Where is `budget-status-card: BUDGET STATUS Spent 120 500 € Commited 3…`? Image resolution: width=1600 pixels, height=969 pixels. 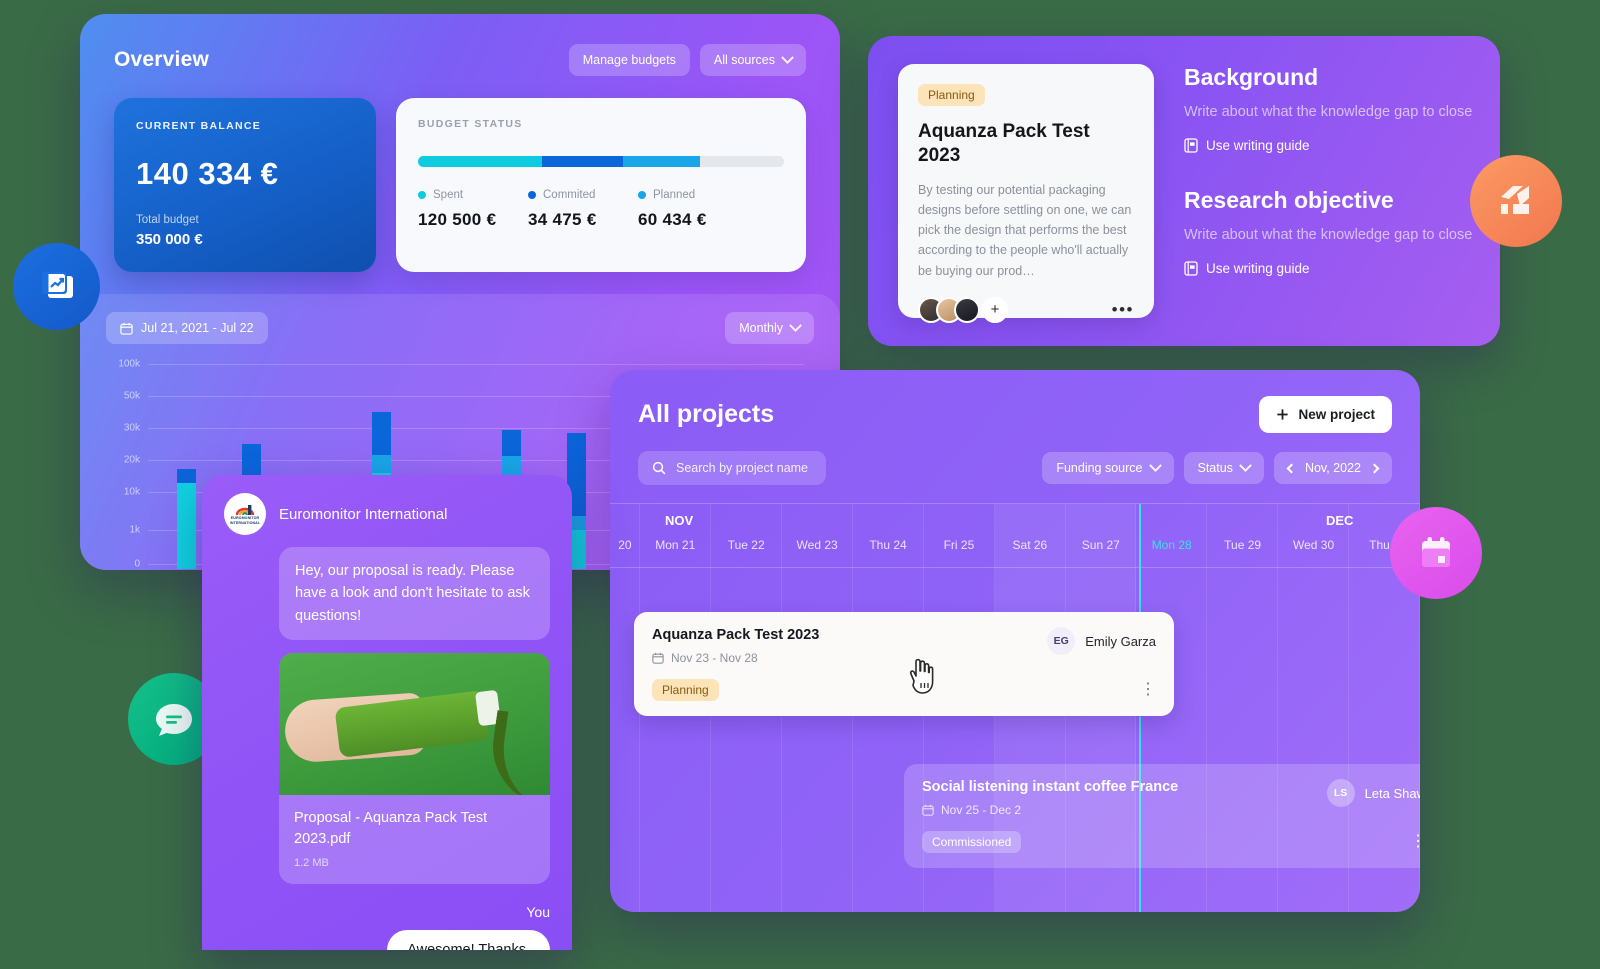
budget-status-card: BUDGET STATUS Spent 120 500 € Commited 3… is located at coordinates (601, 185).